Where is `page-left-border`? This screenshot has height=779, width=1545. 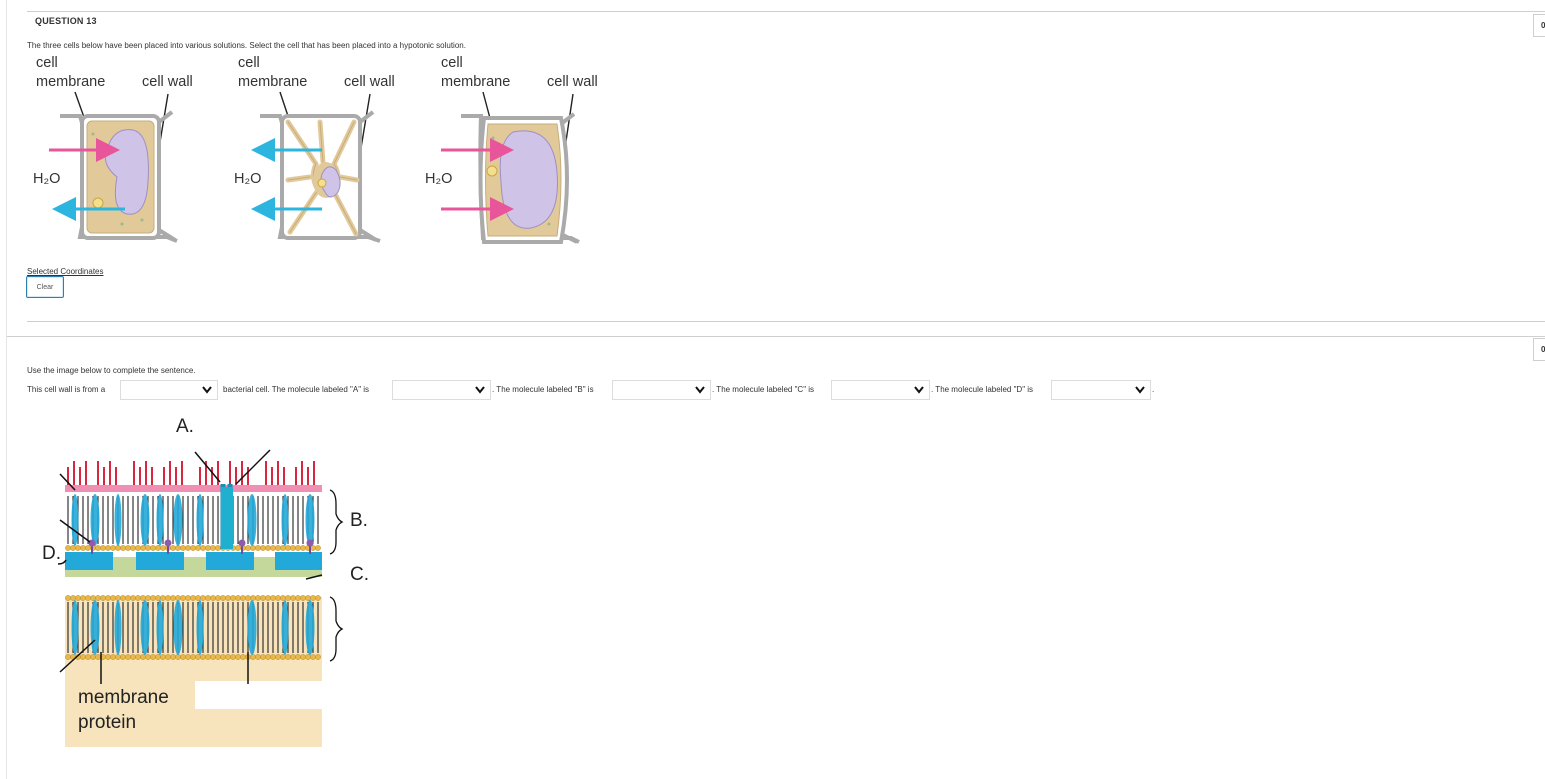 page-left-border is located at coordinates (6, 389).